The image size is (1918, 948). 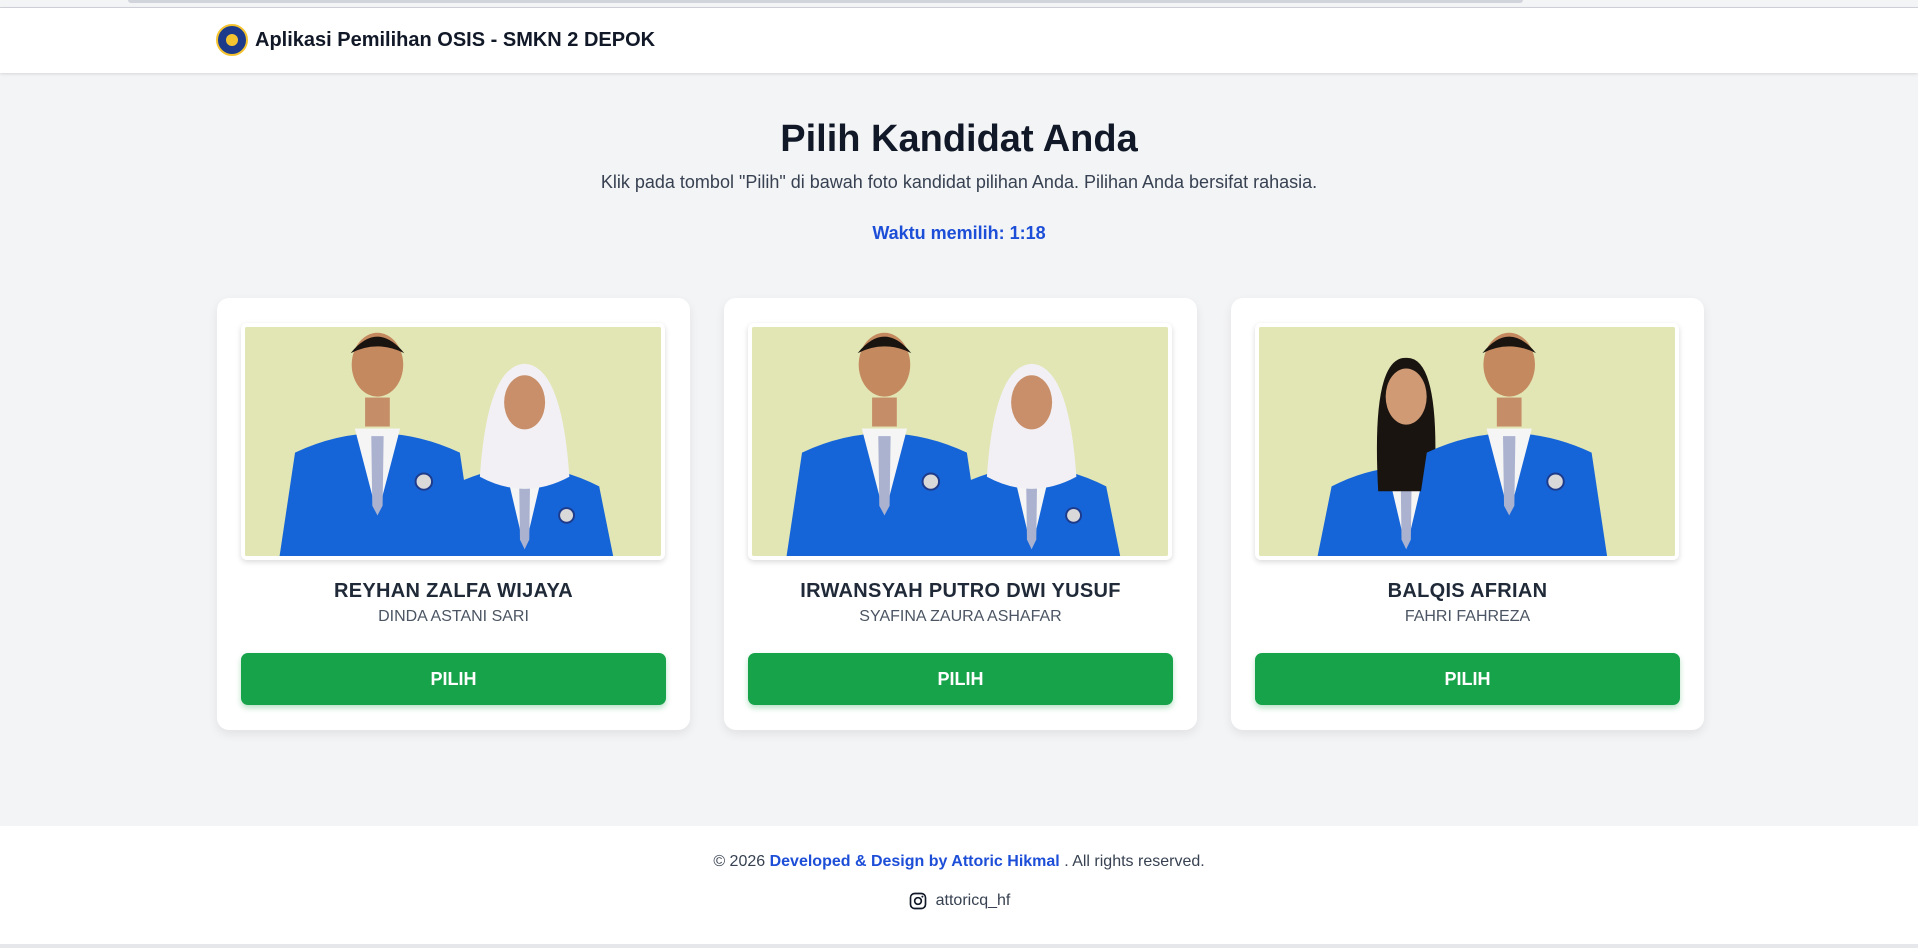 What do you see at coordinates (959, 946) in the screenshot?
I see `bottom-divider` at bounding box center [959, 946].